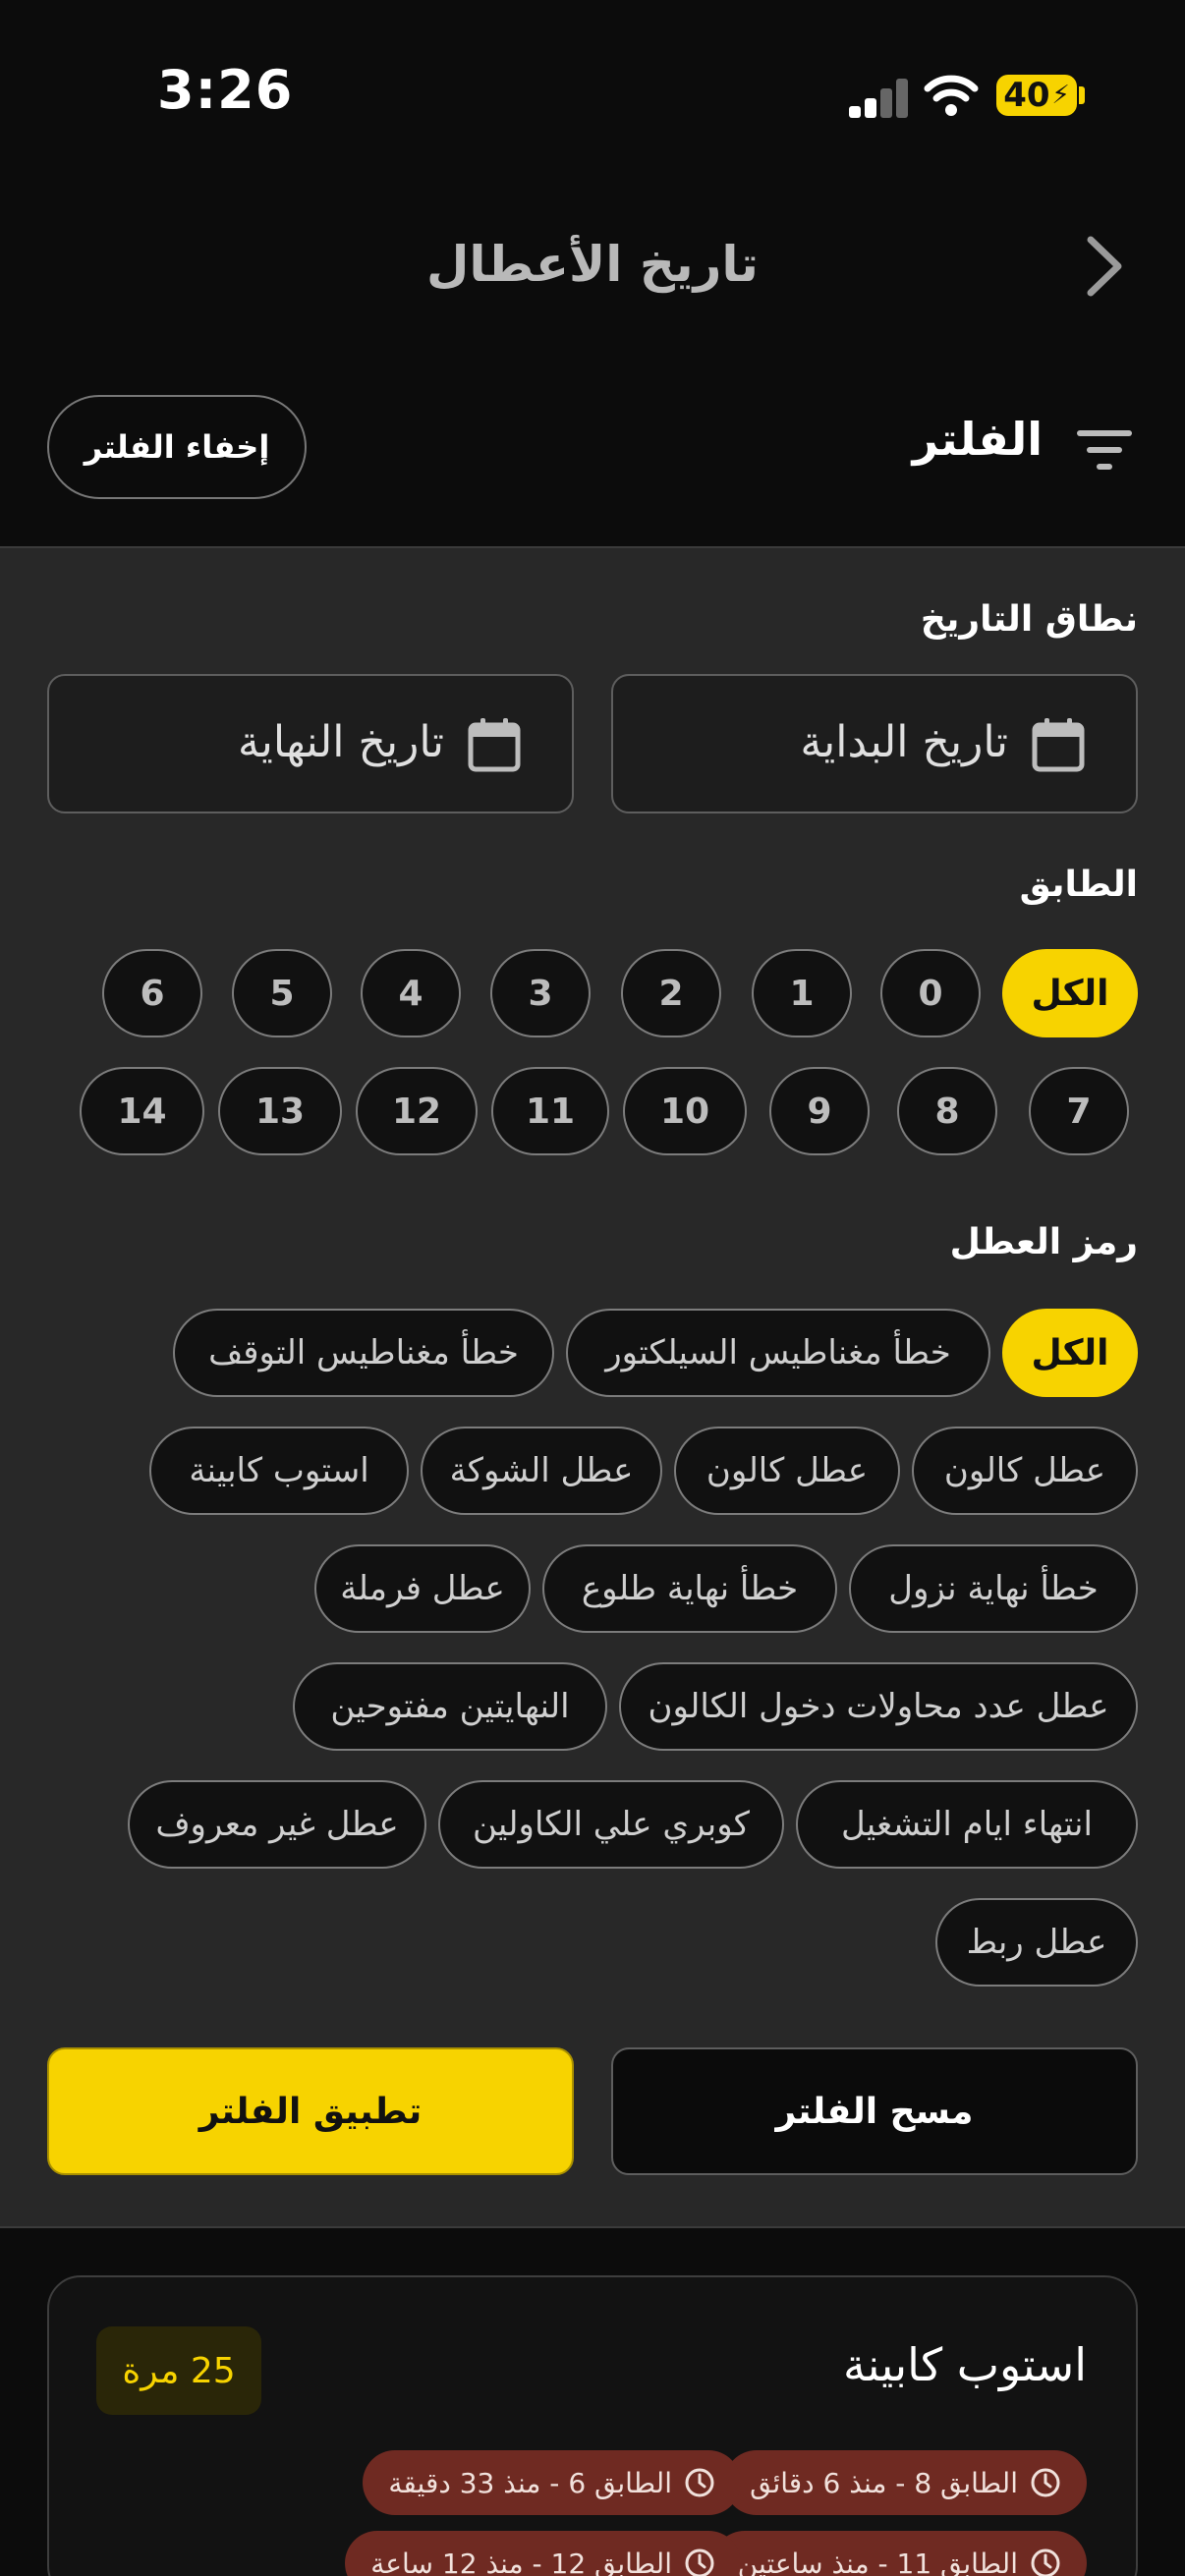 The width and height of the screenshot is (1185, 2576). I want to click on floor-chip: 0, so click(931, 993).